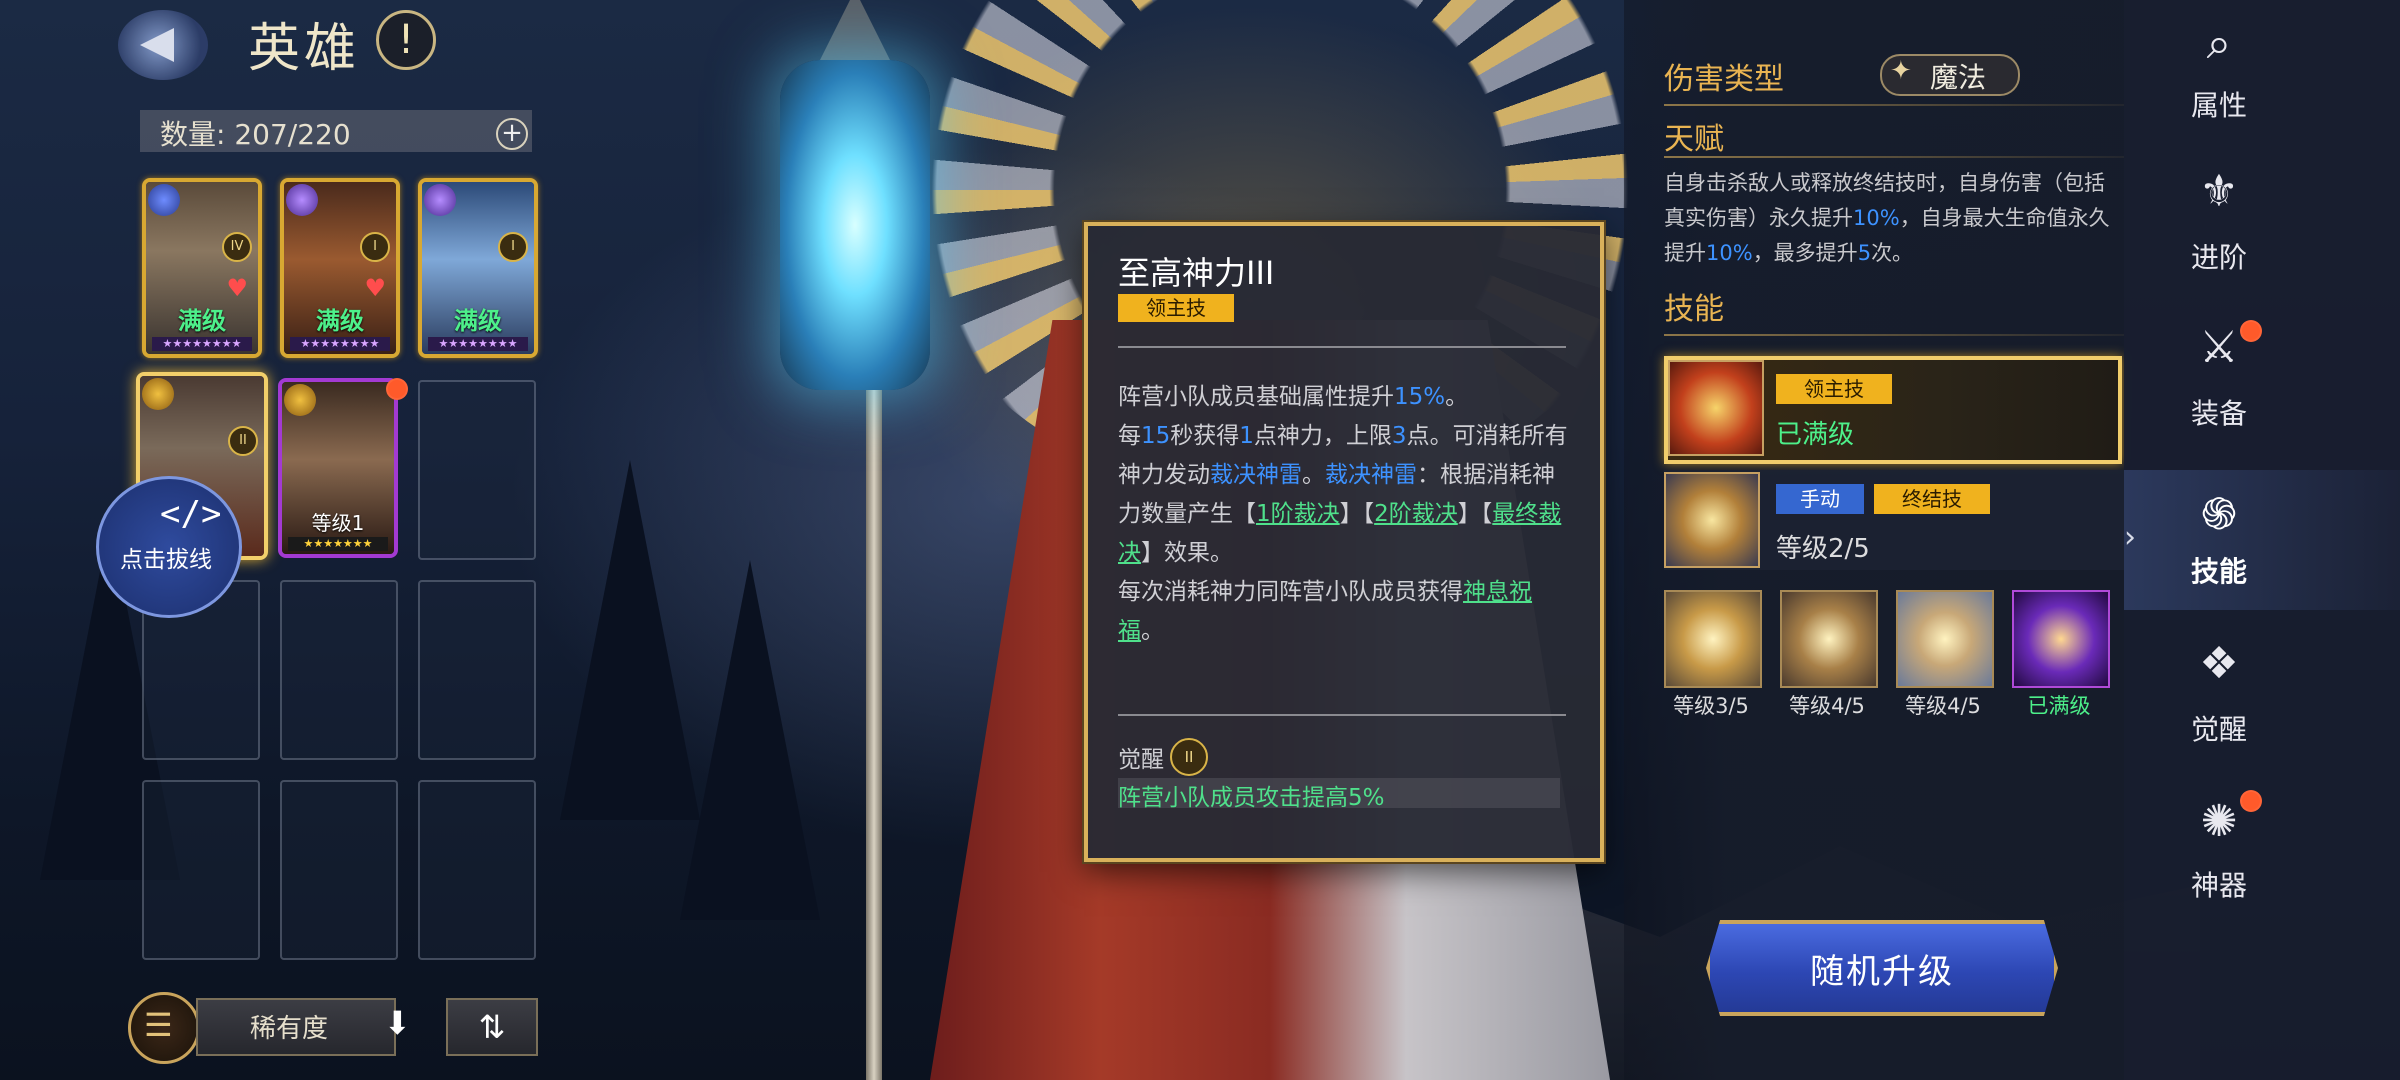 The width and height of the screenshot is (2400, 1080). I want to click on nav-label: 技能, so click(2218, 571).